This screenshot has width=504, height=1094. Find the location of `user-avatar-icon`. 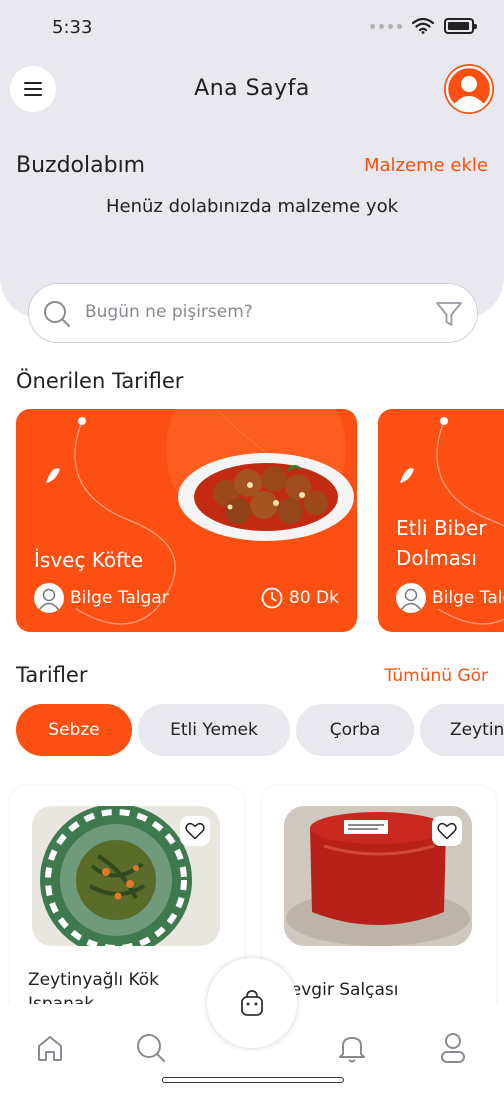

user-avatar-icon is located at coordinates (469, 89).